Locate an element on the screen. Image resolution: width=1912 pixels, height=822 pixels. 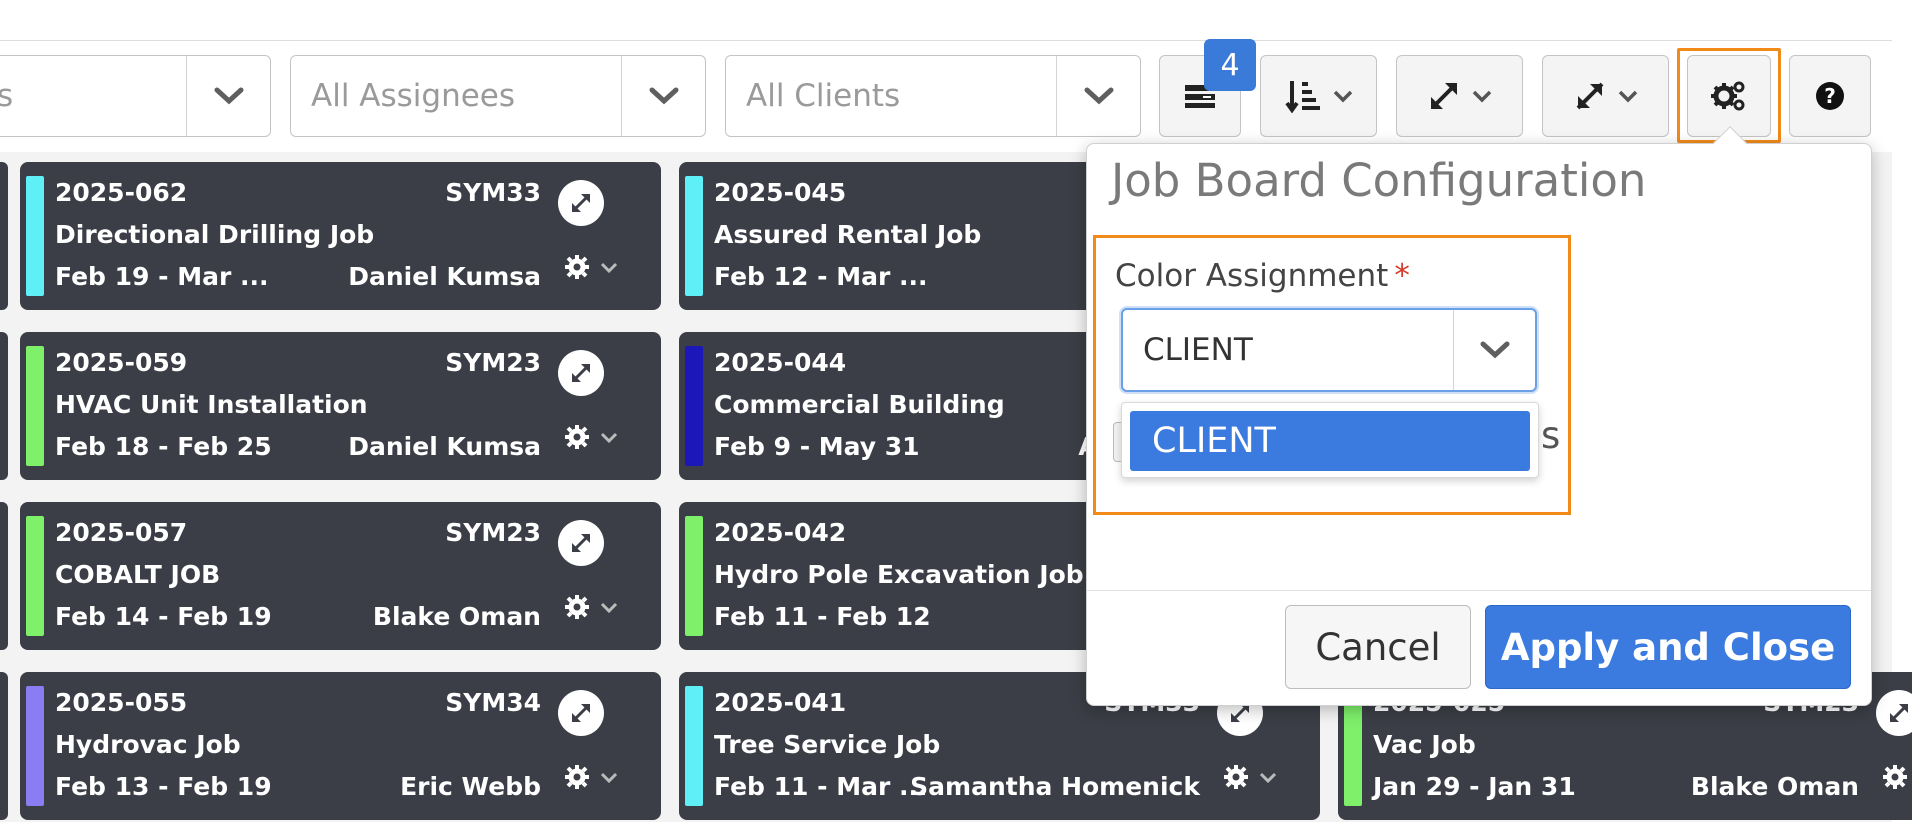
job-number: 2025-044 is located at coordinates (780, 362).